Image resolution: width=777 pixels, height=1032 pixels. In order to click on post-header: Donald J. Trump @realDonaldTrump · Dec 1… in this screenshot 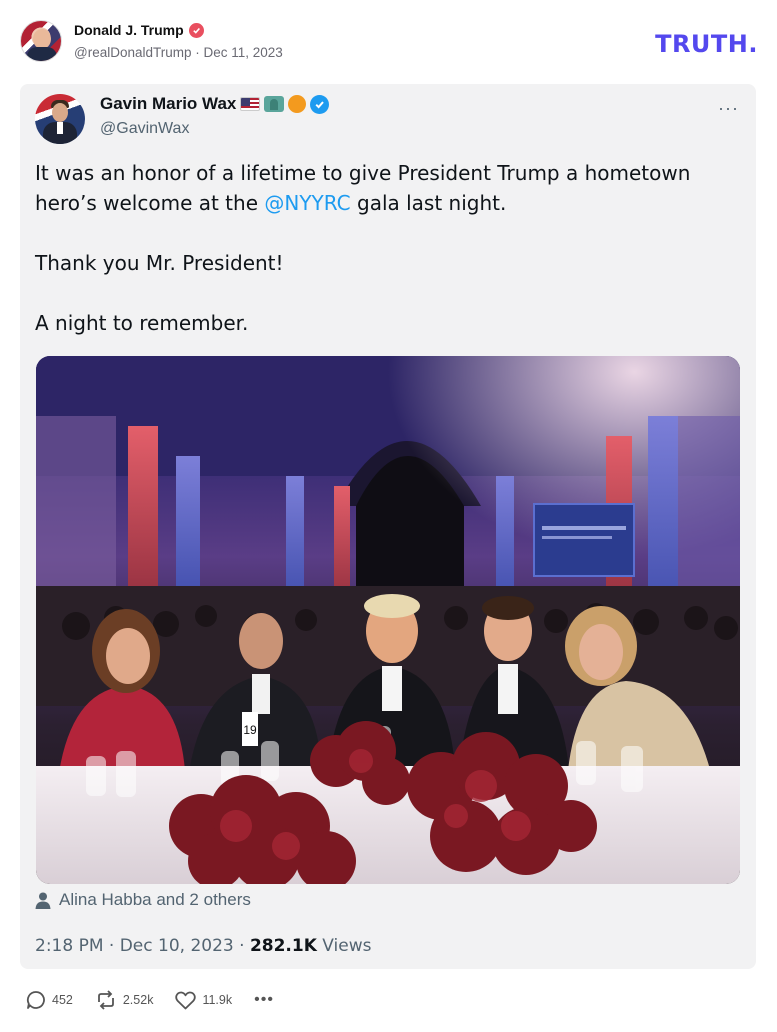, I will do `click(390, 43)`.